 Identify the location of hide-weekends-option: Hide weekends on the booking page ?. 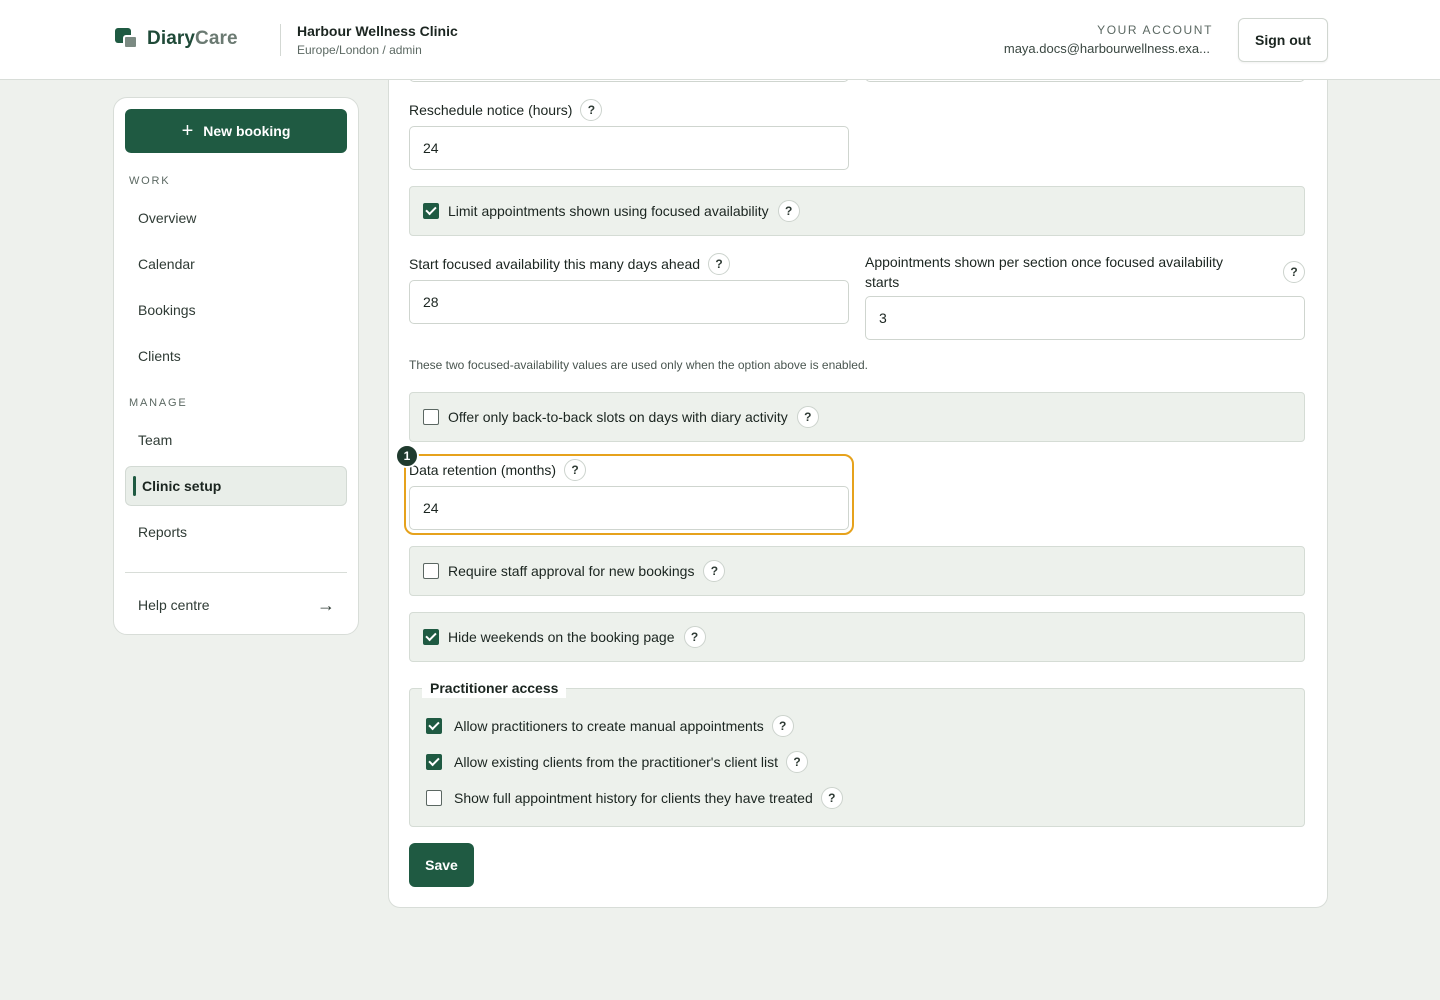
(857, 637).